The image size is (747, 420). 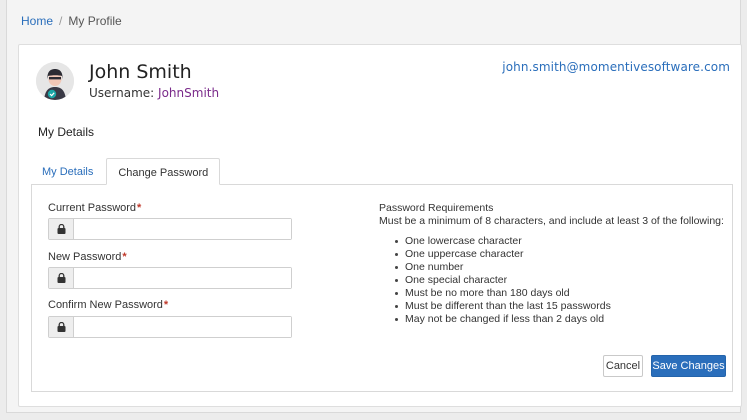 I want to click on requirements-title: Password Requirements, so click(x=436, y=208).